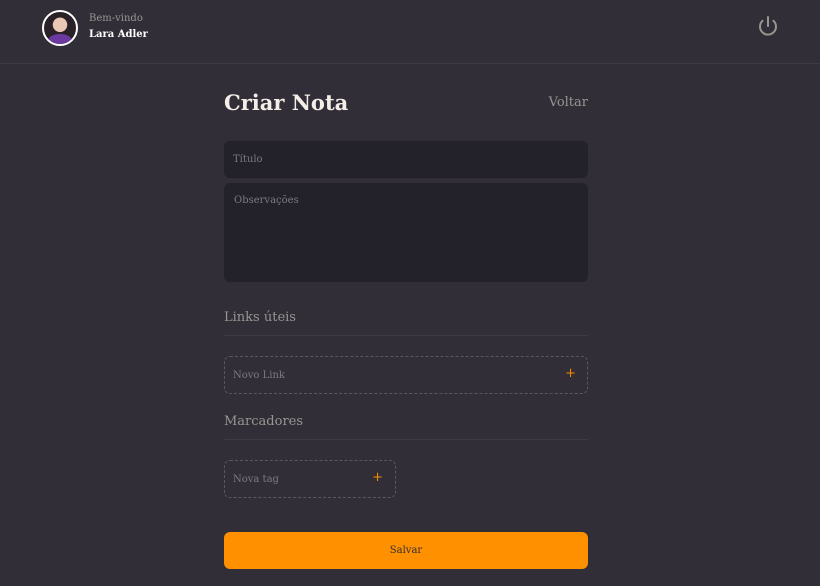 This screenshot has width=820, height=586. I want to click on logout-button, so click(768, 26).